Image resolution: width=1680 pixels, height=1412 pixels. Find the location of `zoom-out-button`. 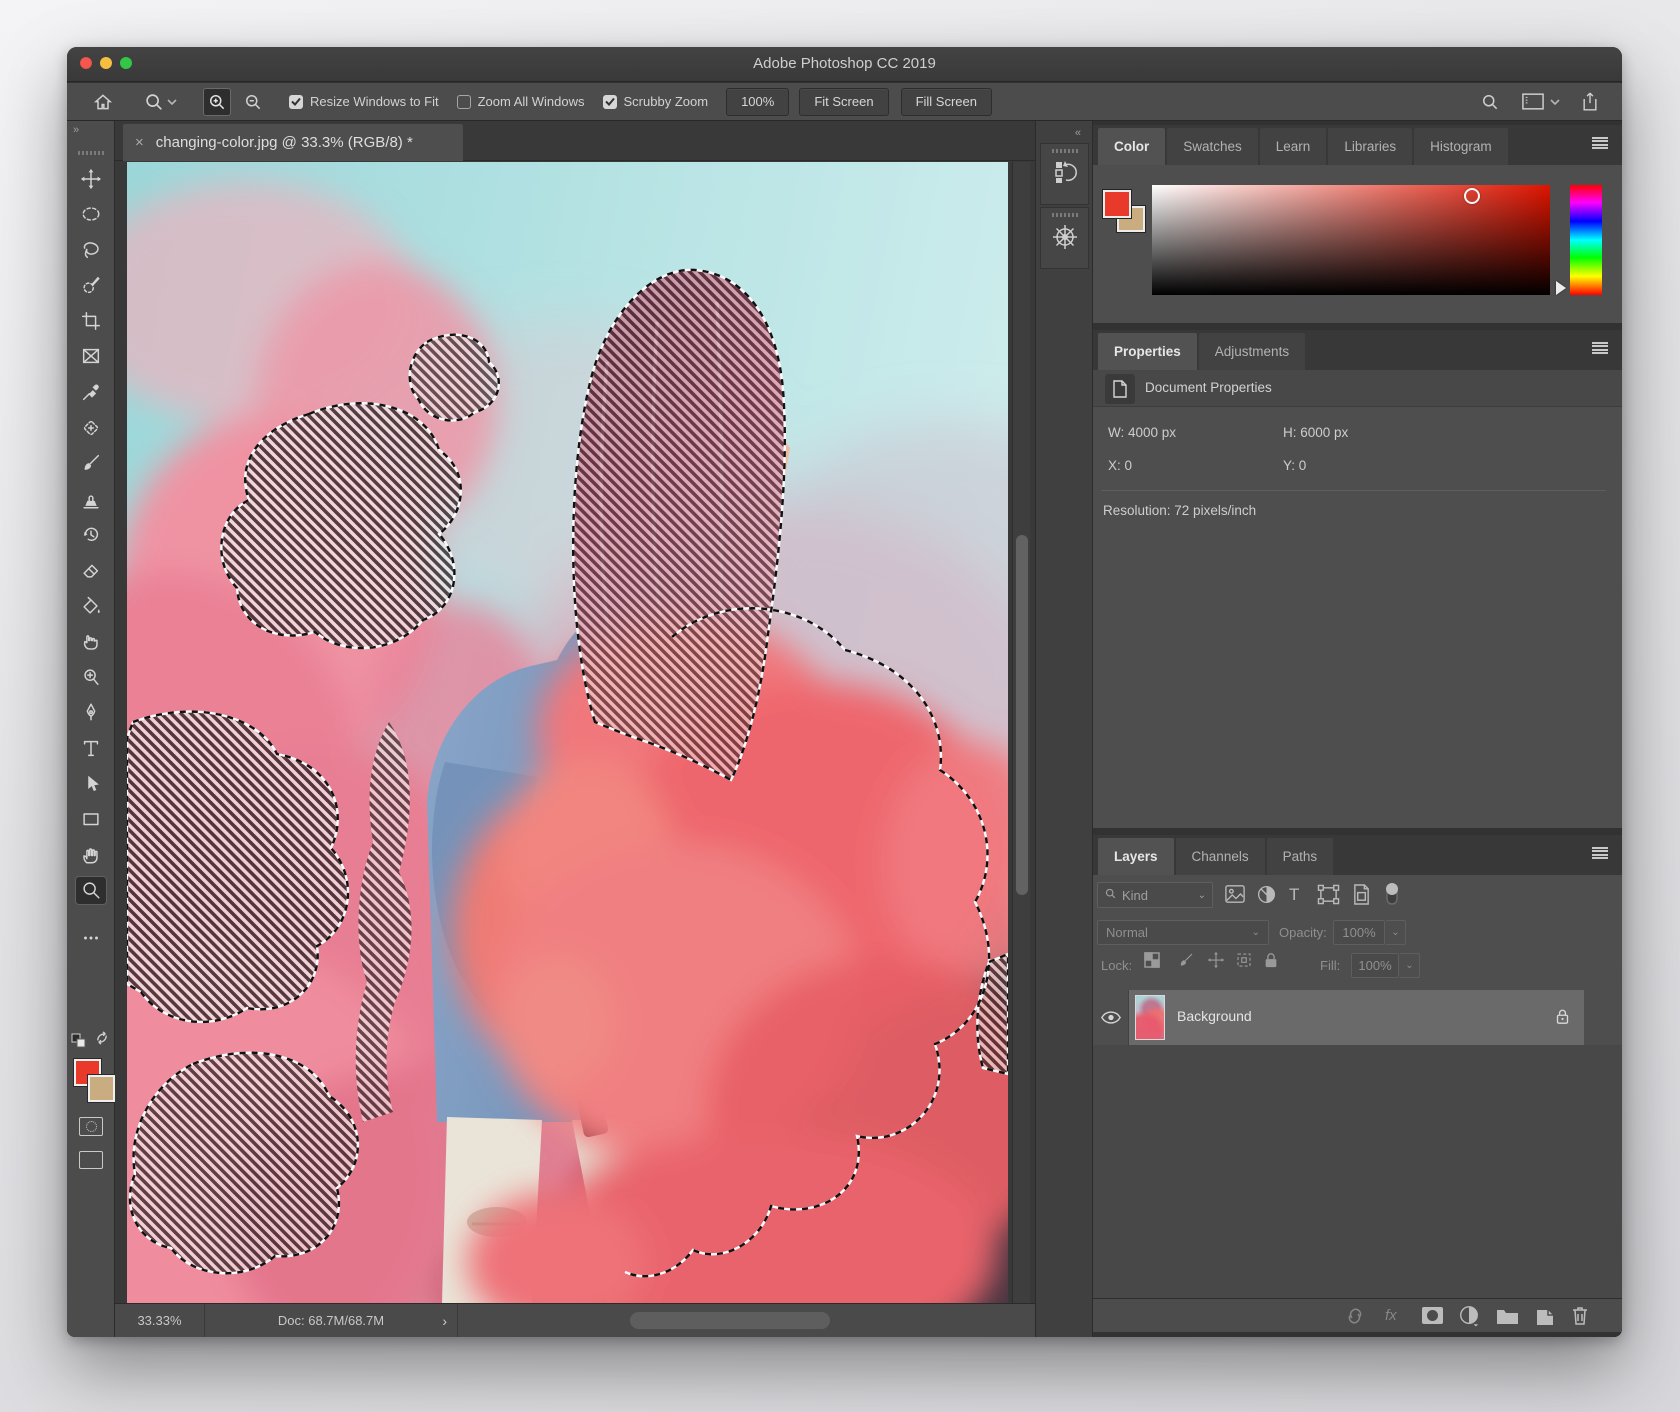

zoom-out-button is located at coordinates (253, 102).